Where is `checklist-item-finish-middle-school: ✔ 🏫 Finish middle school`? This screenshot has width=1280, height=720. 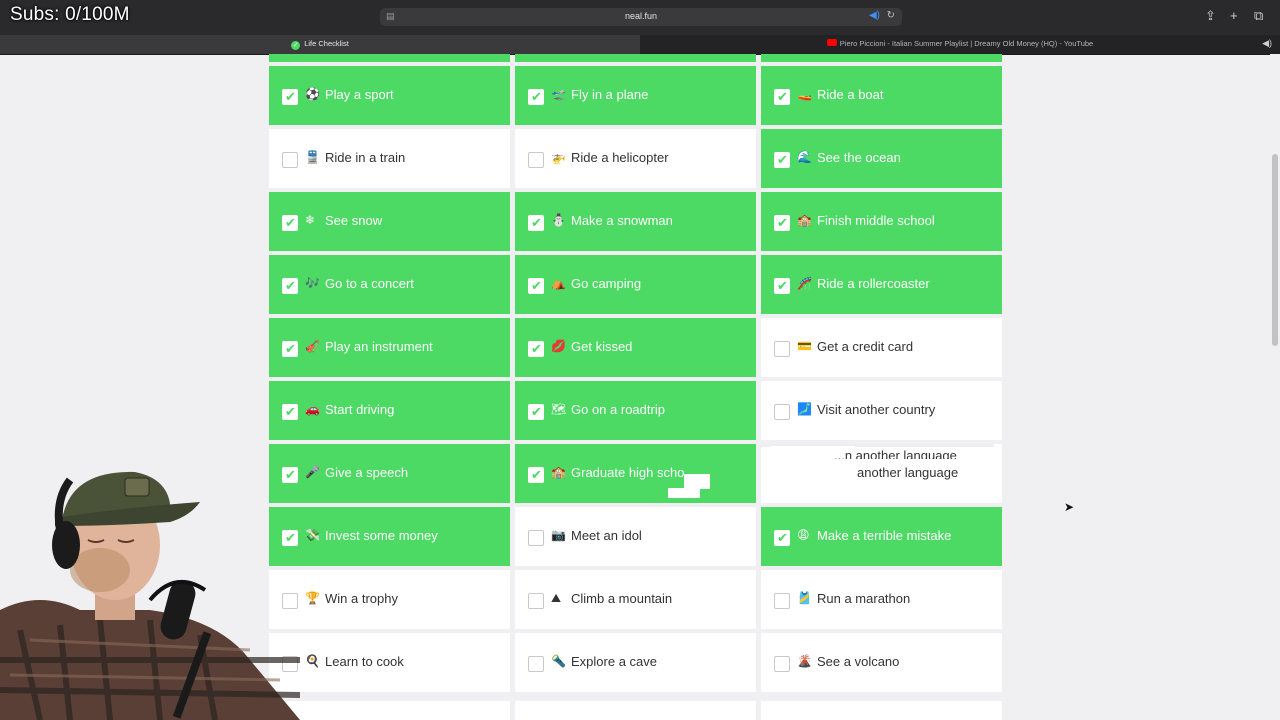 checklist-item-finish-middle-school: ✔ 🏫 Finish middle school is located at coordinates (881, 221).